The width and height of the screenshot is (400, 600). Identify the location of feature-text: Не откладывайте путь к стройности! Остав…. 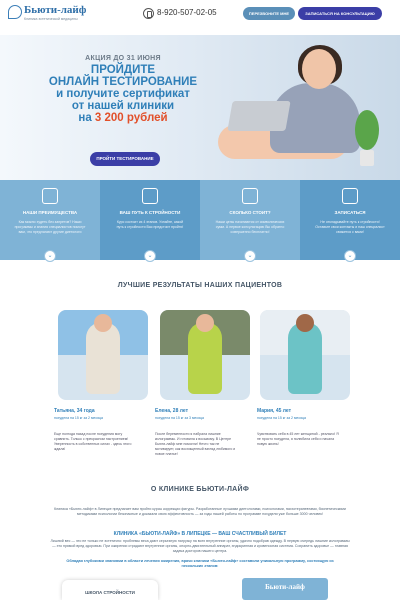
(350, 227).